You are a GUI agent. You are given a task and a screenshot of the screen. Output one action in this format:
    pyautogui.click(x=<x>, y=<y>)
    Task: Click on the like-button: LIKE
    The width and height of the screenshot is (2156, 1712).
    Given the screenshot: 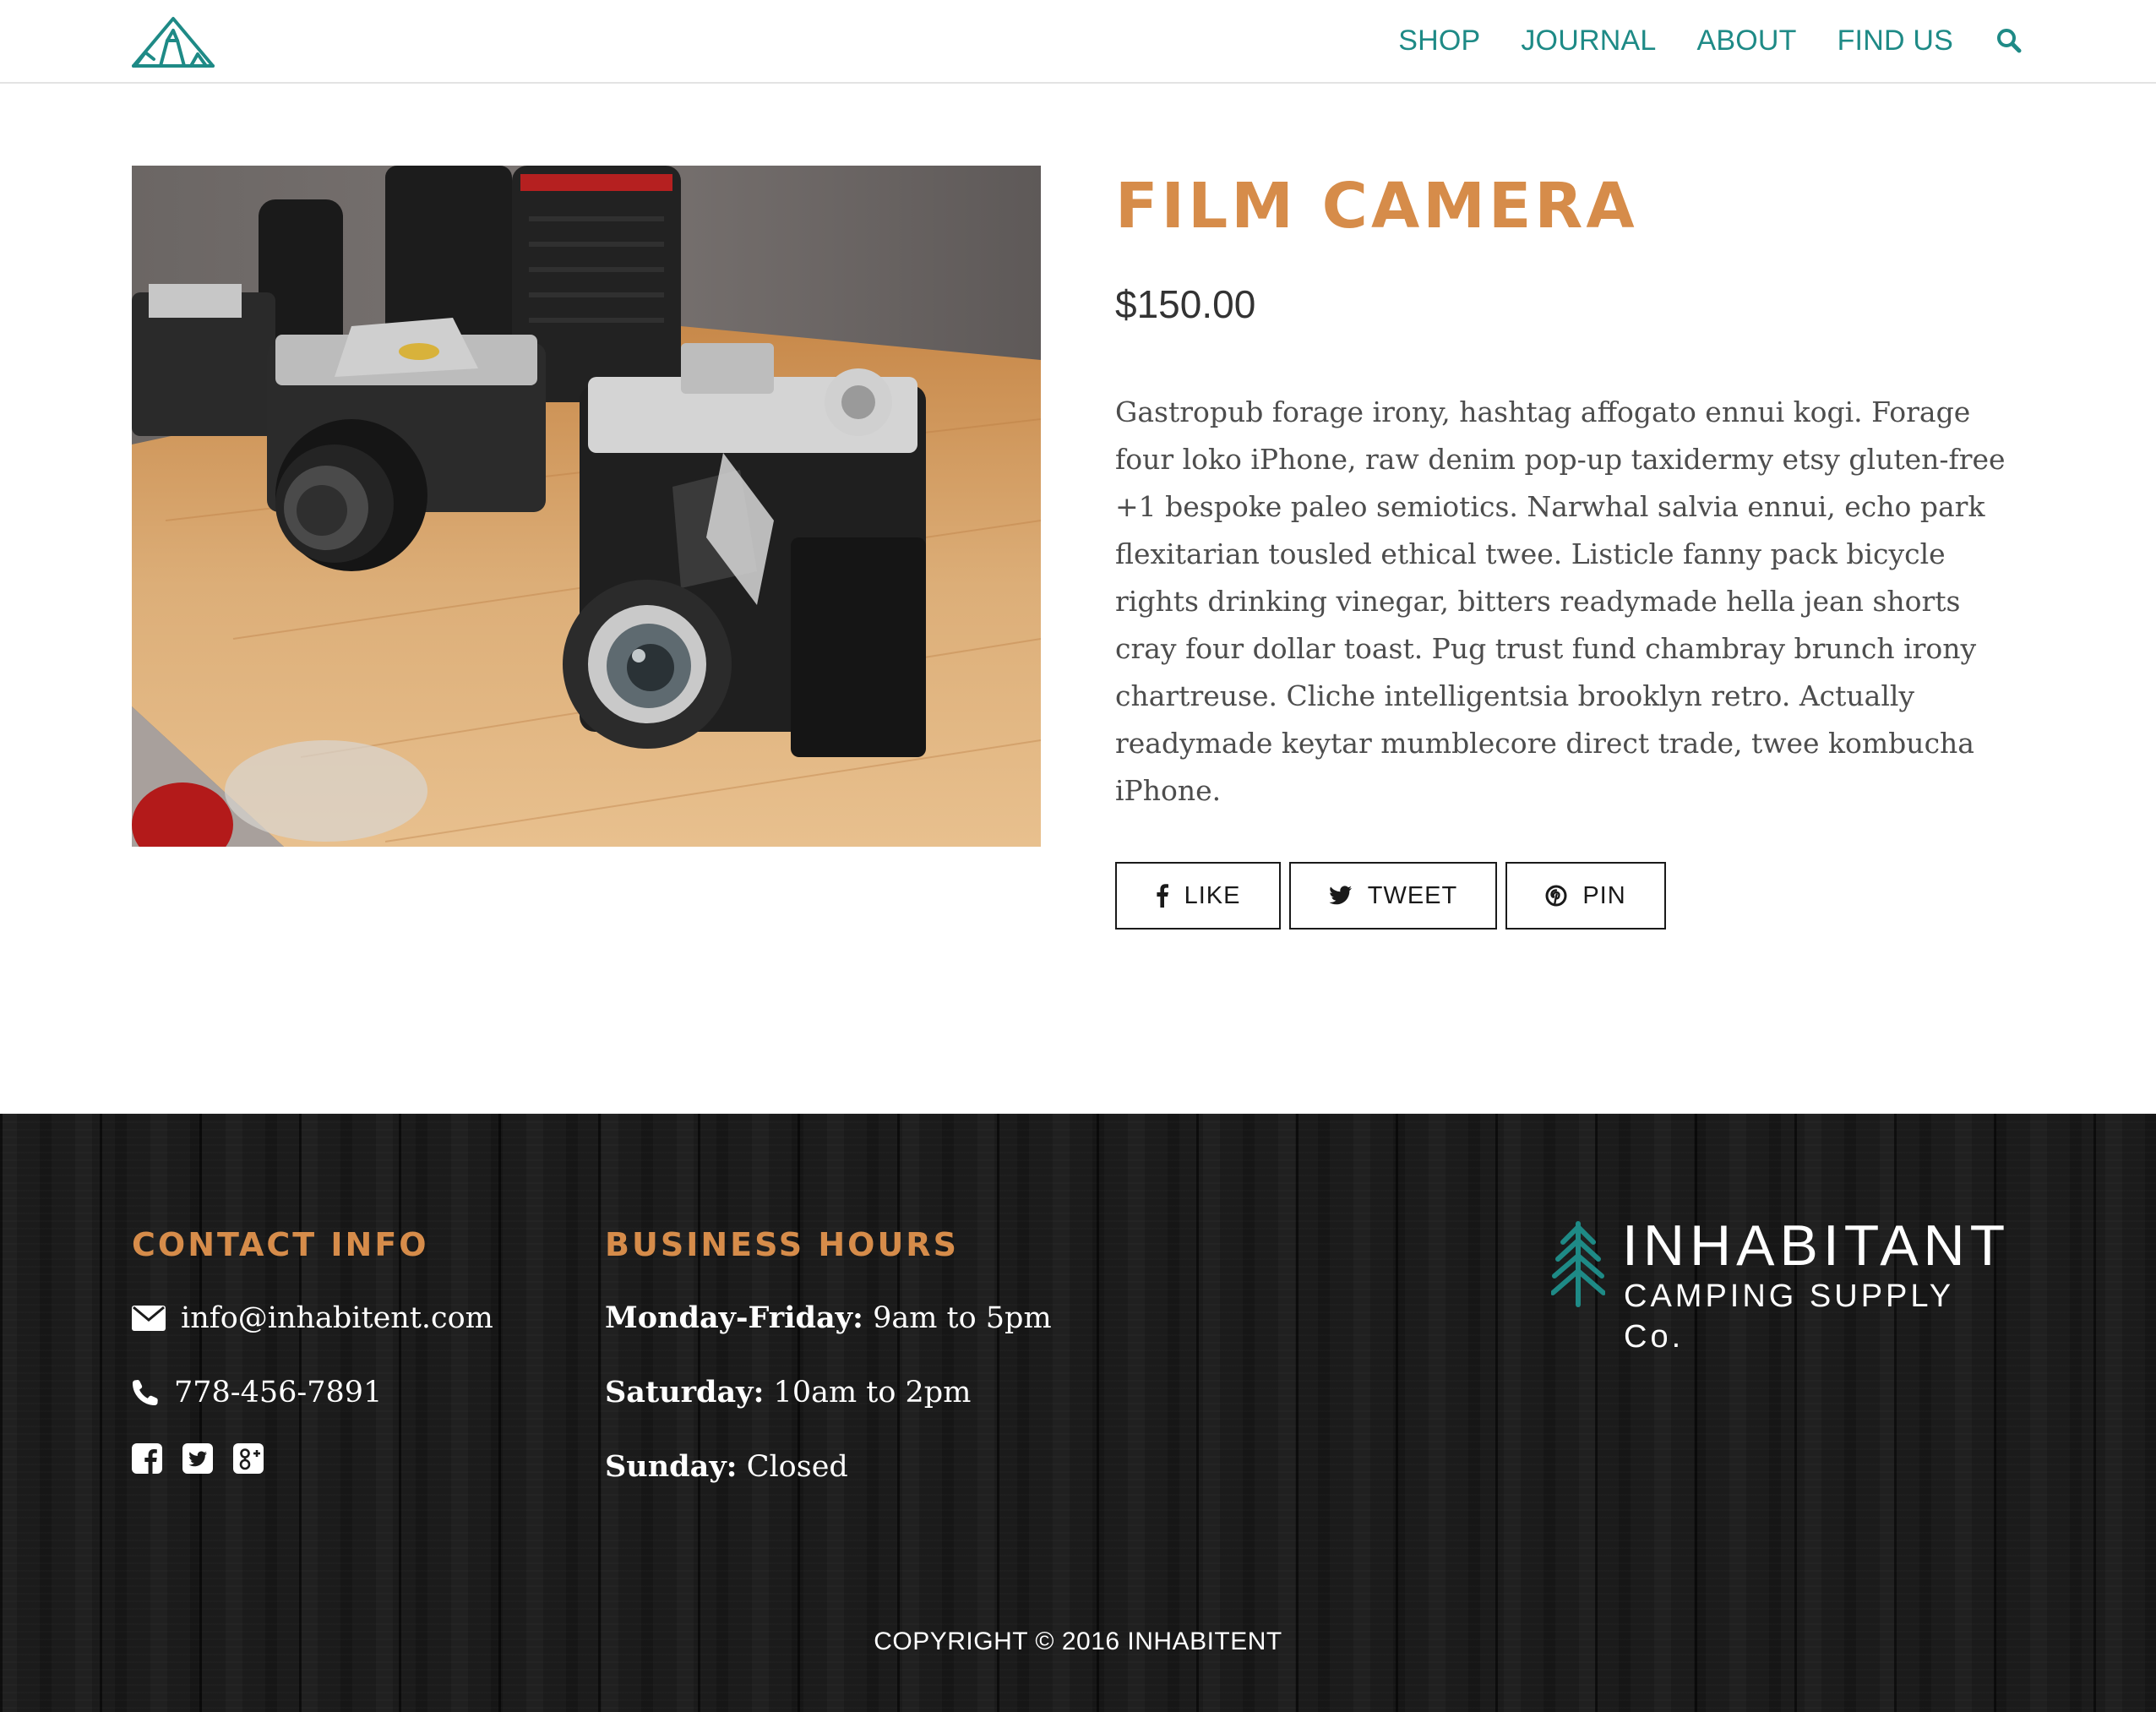 What is the action you would take?
    pyautogui.click(x=1198, y=896)
    